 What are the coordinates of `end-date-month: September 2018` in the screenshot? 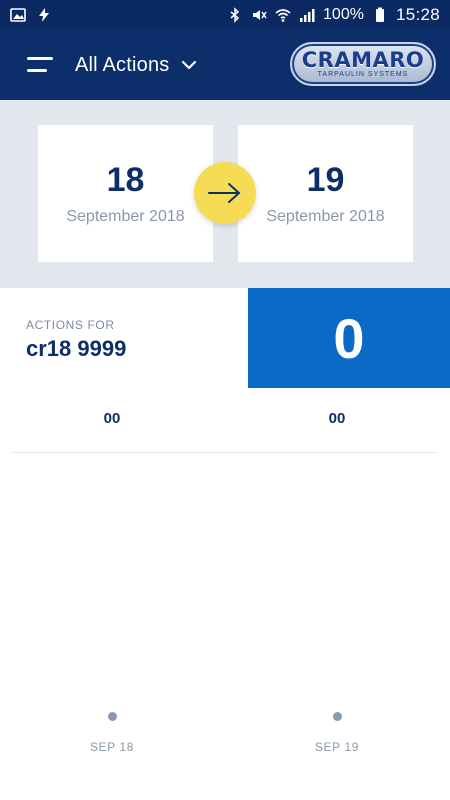 It's located at (325, 216).